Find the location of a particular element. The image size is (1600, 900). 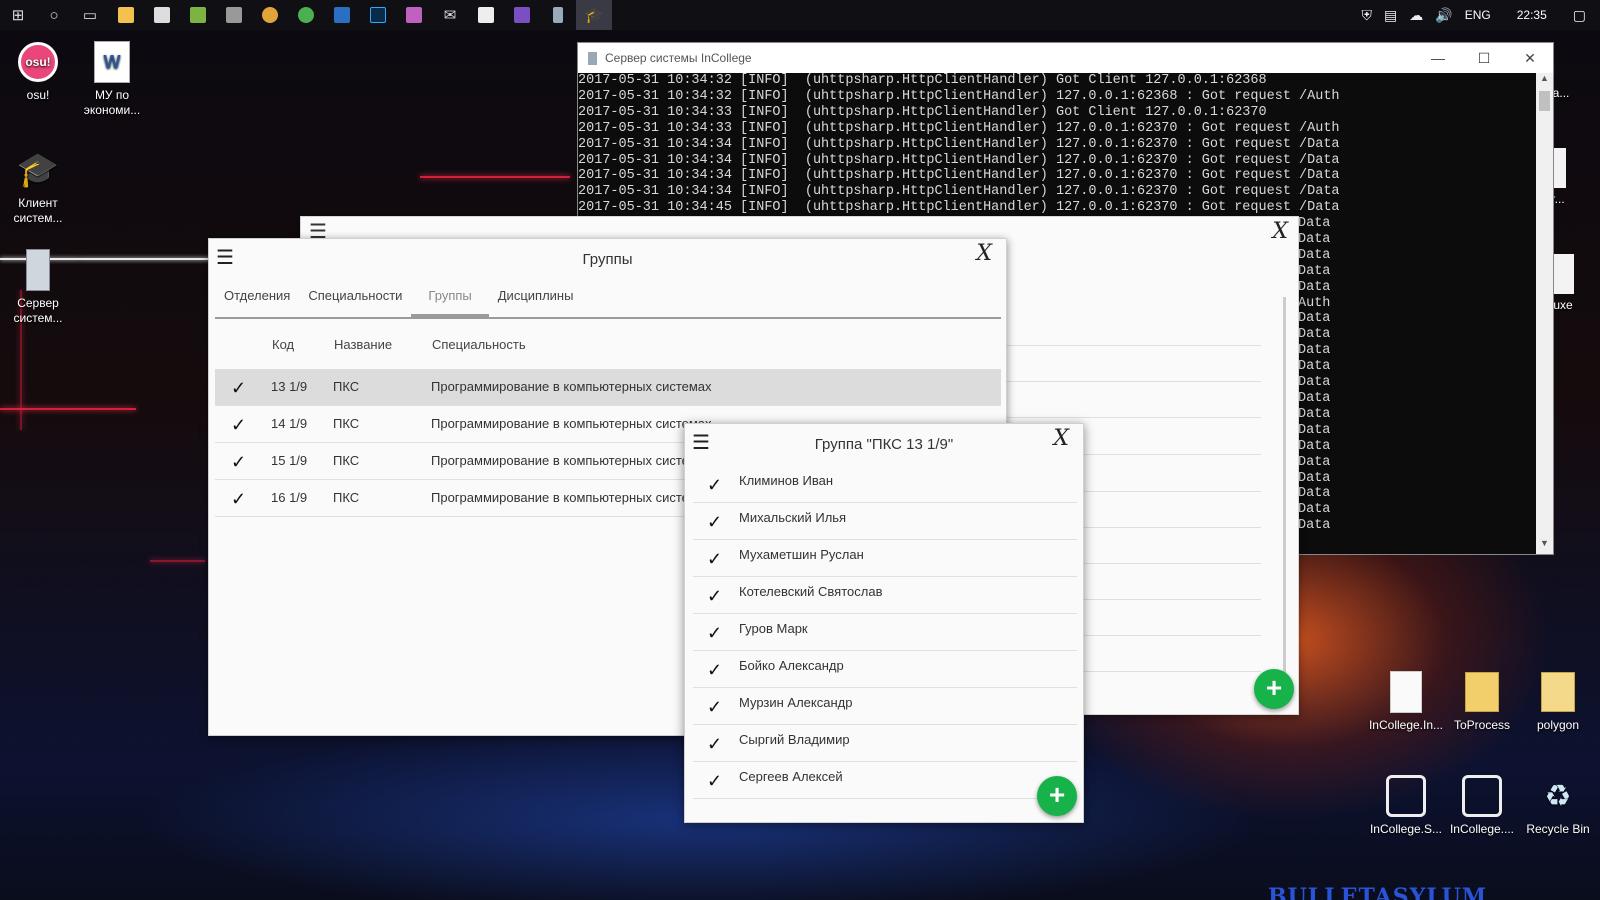

language-indicator: ENG is located at coordinates (1478, 15).